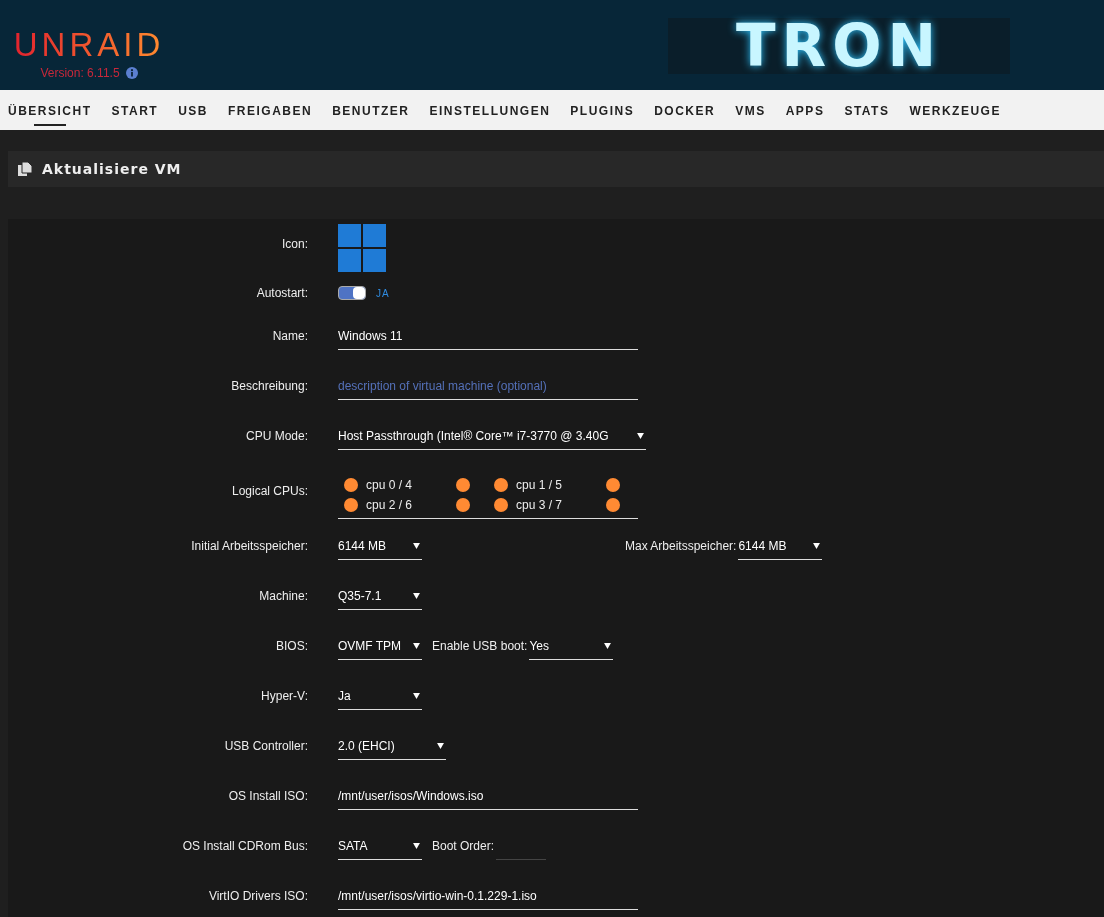 Image resolution: width=1104 pixels, height=917 pixels. I want to click on nav-tab: APPS, so click(805, 110).